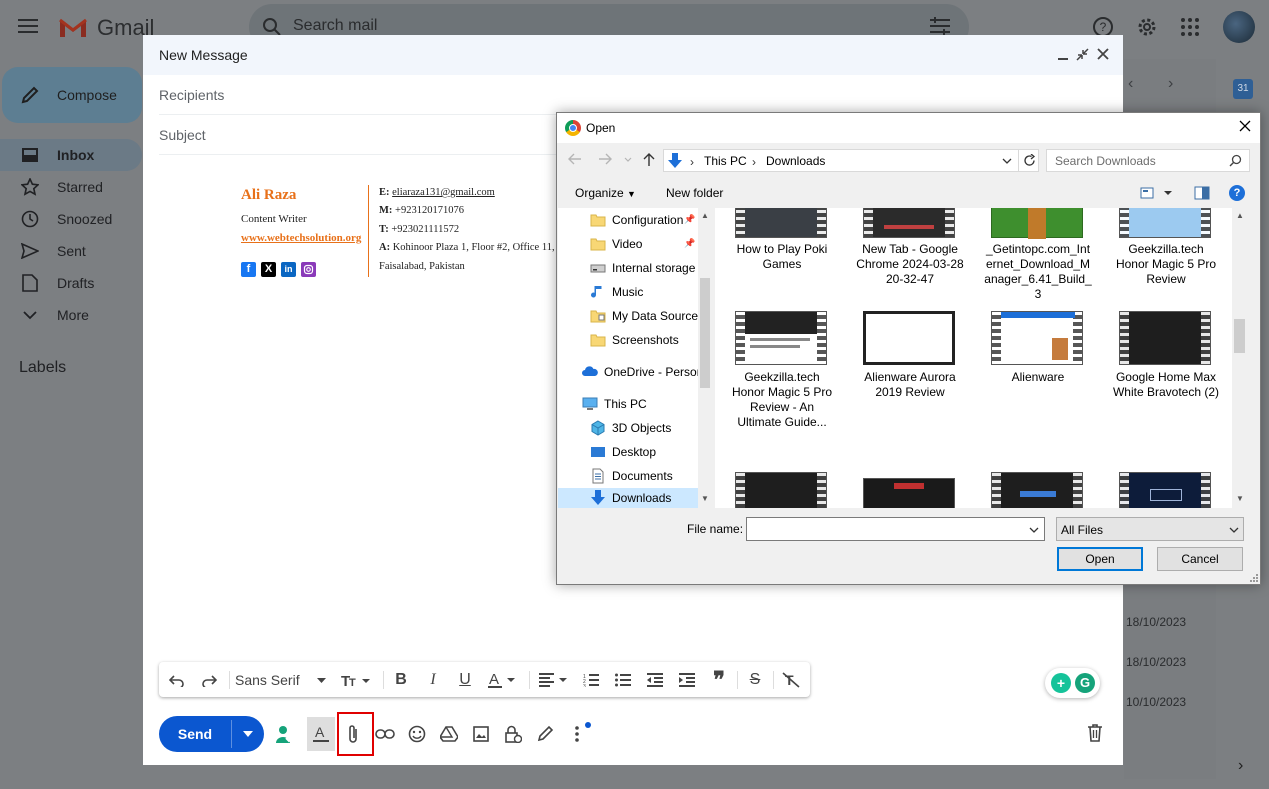 This screenshot has height=789, width=1269. What do you see at coordinates (651, 497) in the screenshot?
I see `tree-item-downloads: Downloads` at bounding box center [651, 497].